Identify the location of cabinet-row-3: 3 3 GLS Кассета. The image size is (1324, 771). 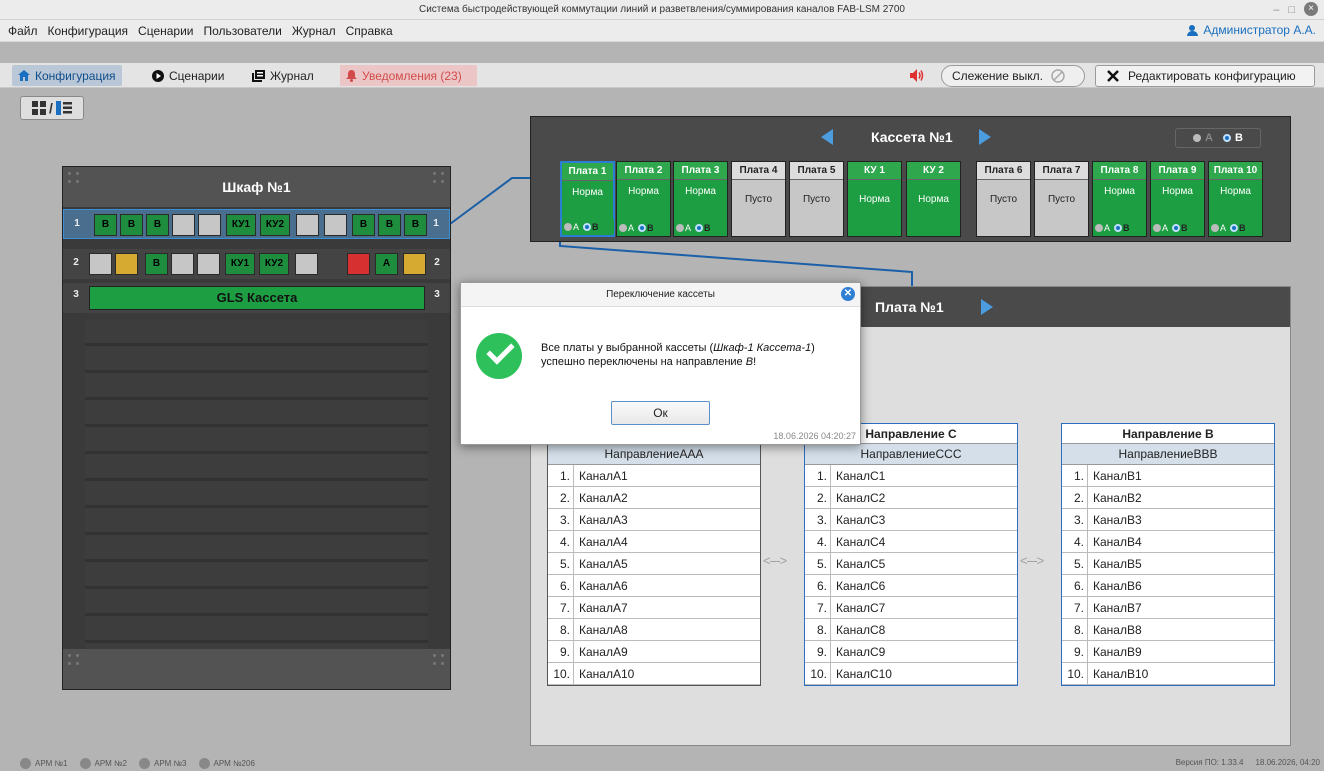
(256, 298).